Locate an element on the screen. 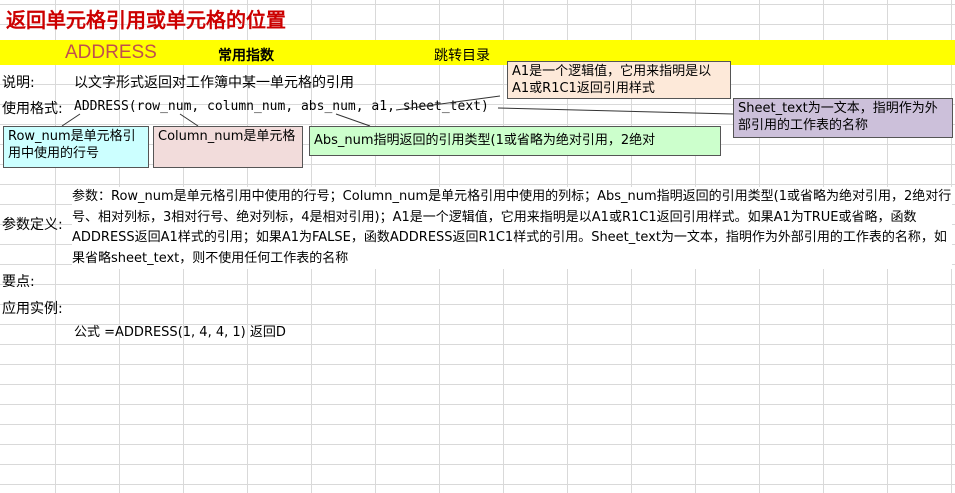  sheet-text-callout: Sheet_text为一文本，指明作为外部引用的工作表的名称 is located at coordinates (843, 118).